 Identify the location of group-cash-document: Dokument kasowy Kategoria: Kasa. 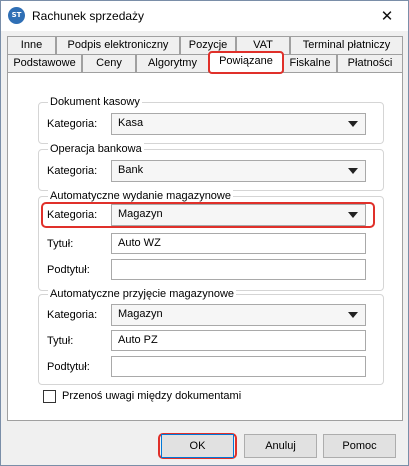
(211, 119).